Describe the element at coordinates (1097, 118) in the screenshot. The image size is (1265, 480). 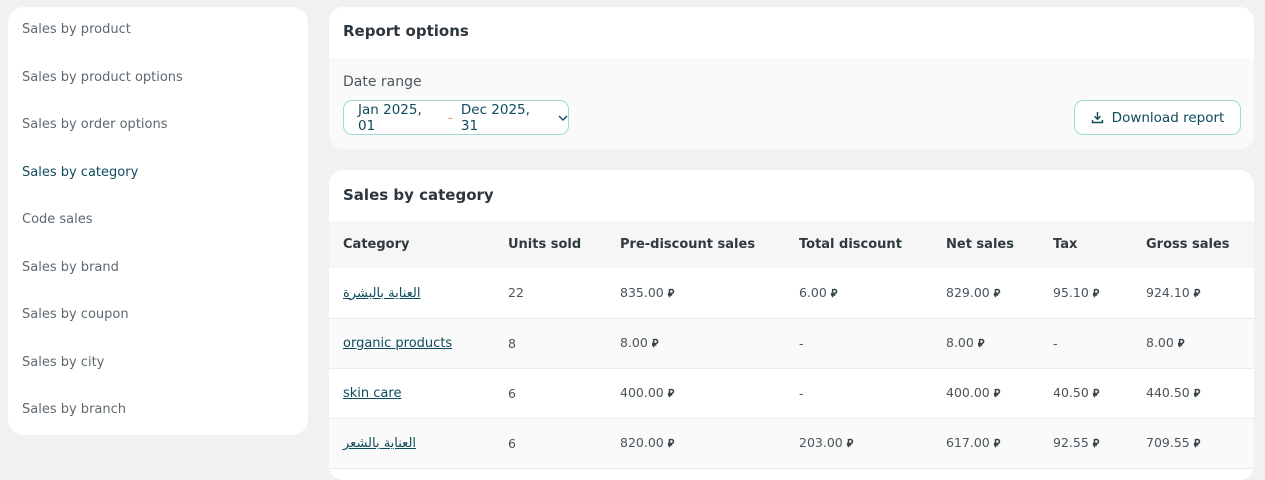
I see `download-icon` at that location.